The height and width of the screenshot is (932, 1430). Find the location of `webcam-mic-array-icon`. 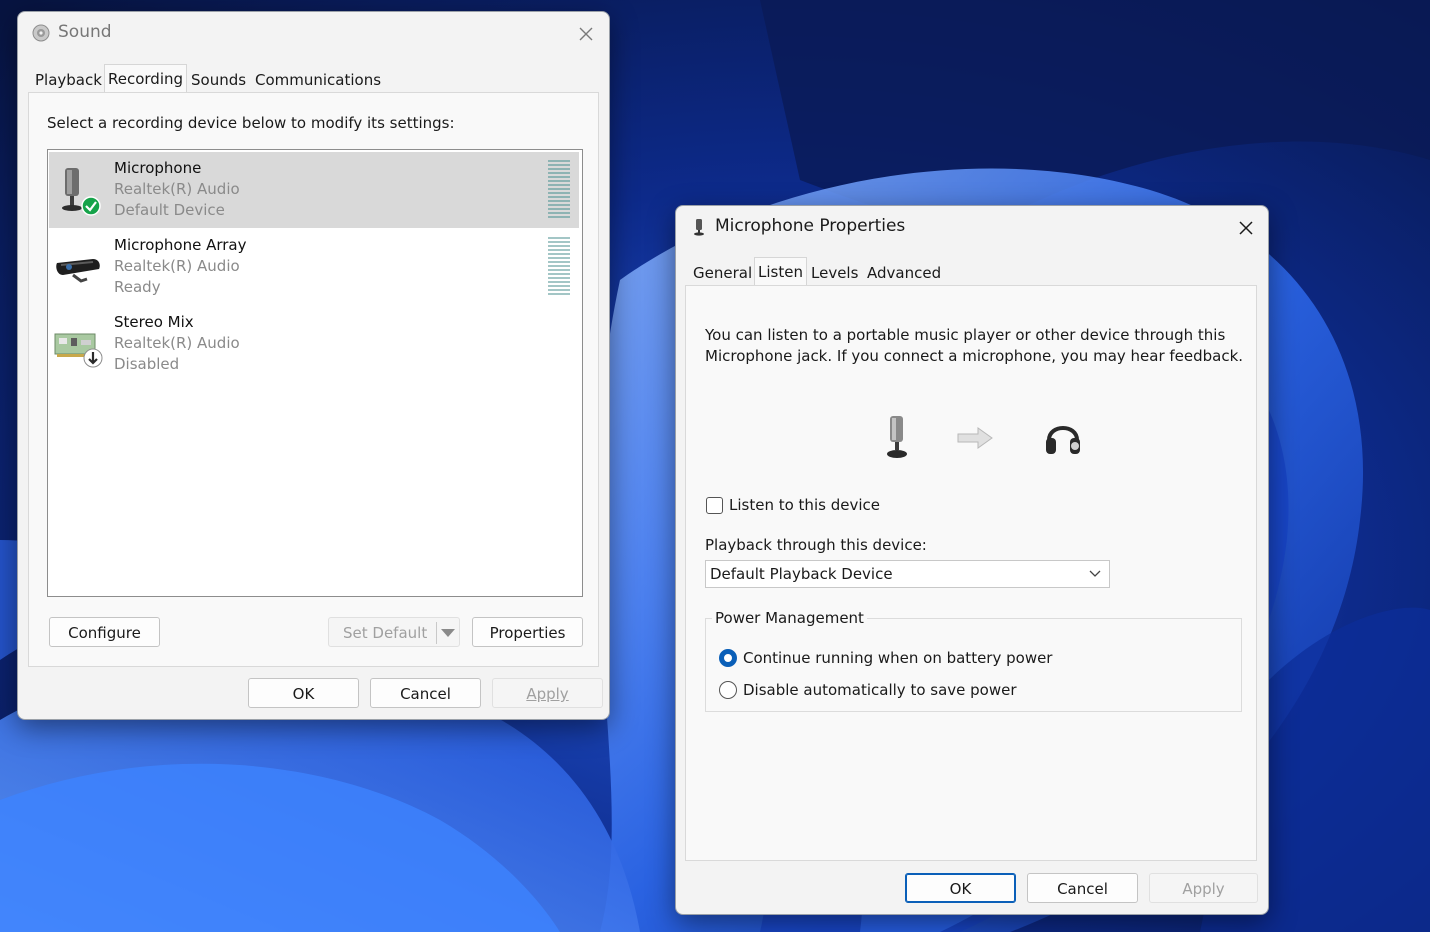

webcam-mic-array-icon is located at coordinates (78, 271).